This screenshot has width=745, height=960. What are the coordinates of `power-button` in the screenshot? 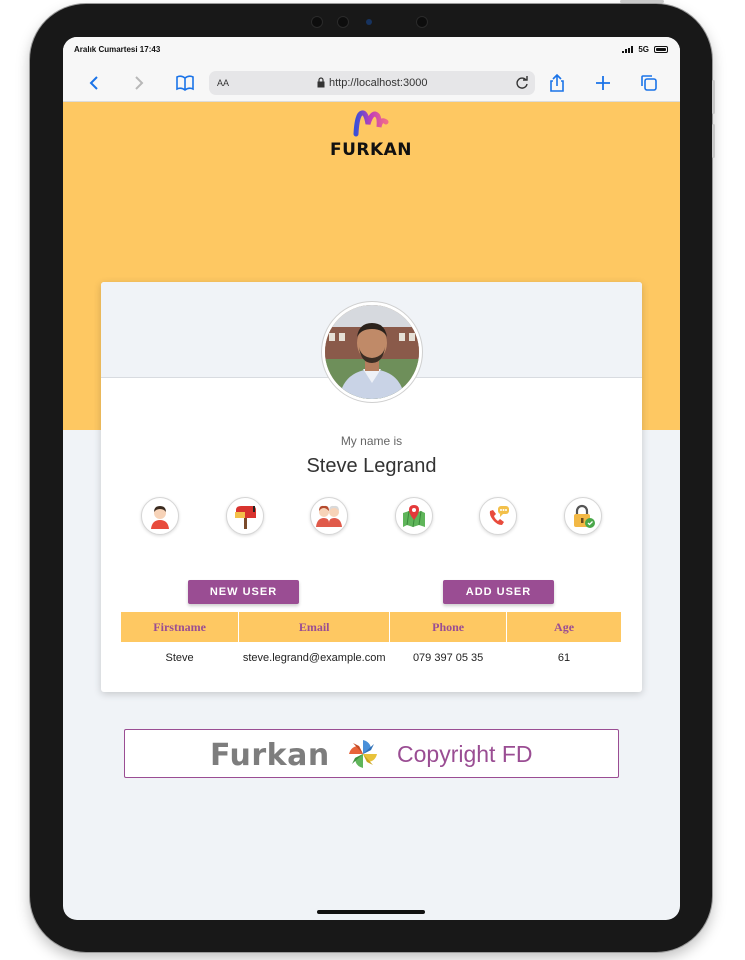 It's located at (642, 1).